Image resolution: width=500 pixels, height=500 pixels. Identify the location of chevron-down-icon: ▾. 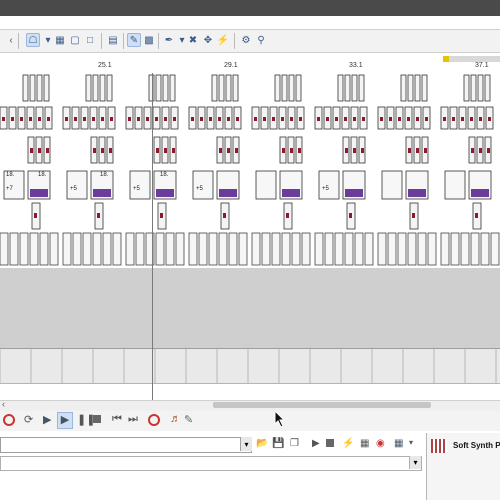
(415, 462).